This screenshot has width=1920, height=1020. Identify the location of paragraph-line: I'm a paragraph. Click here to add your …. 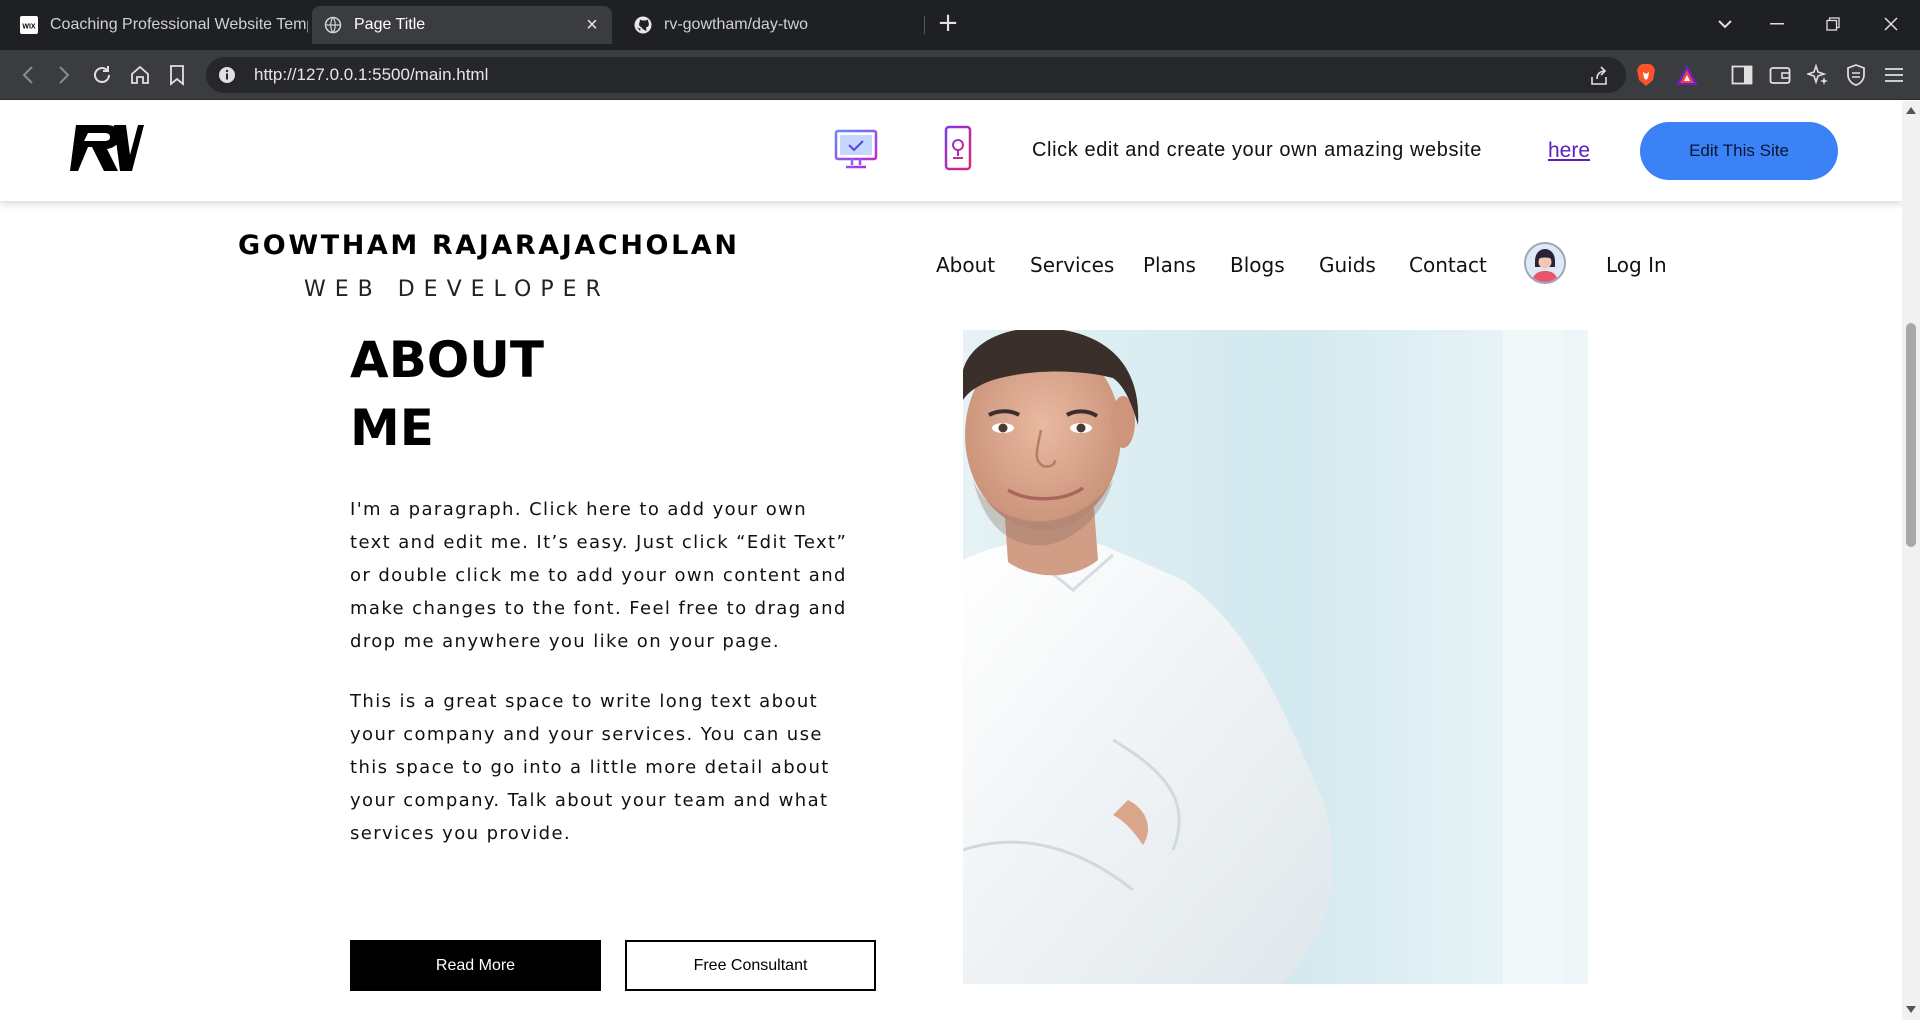
(579, 509).